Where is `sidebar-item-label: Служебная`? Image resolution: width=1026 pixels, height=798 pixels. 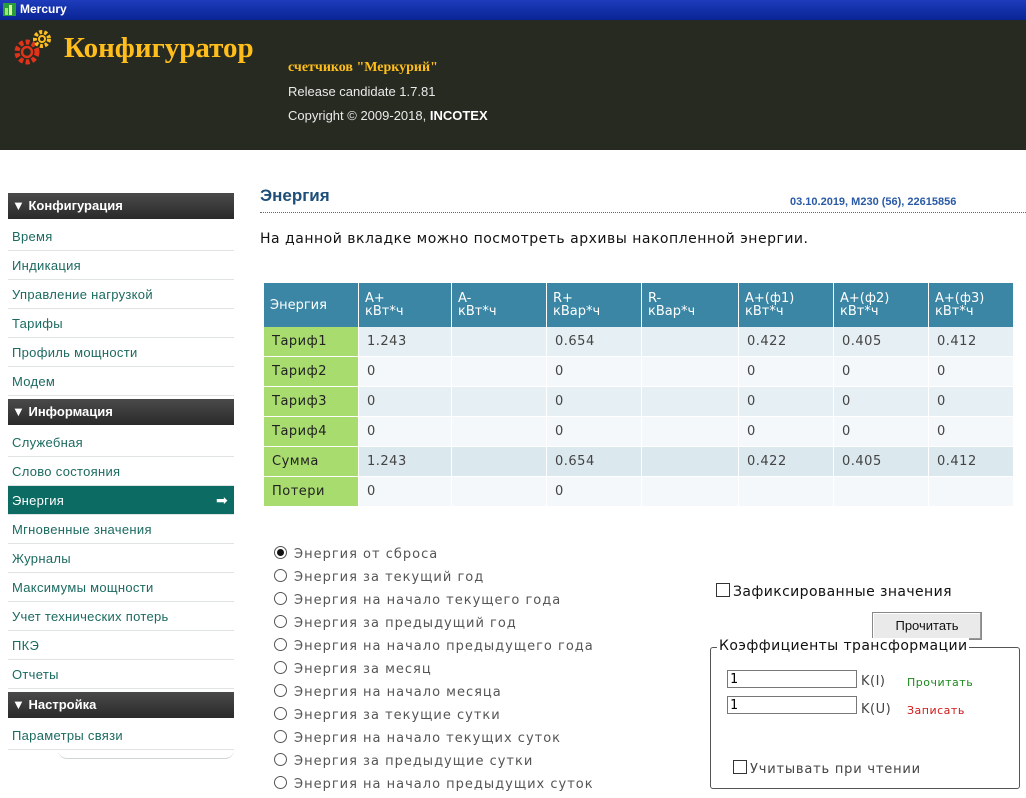 sidebar-item-label: Служебная is located at coordinates (47, 442).